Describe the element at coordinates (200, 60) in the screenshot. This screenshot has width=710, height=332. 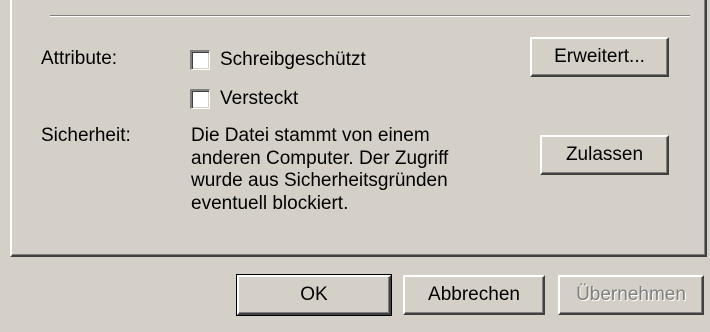
I see `read-only-checkbox` at that location.